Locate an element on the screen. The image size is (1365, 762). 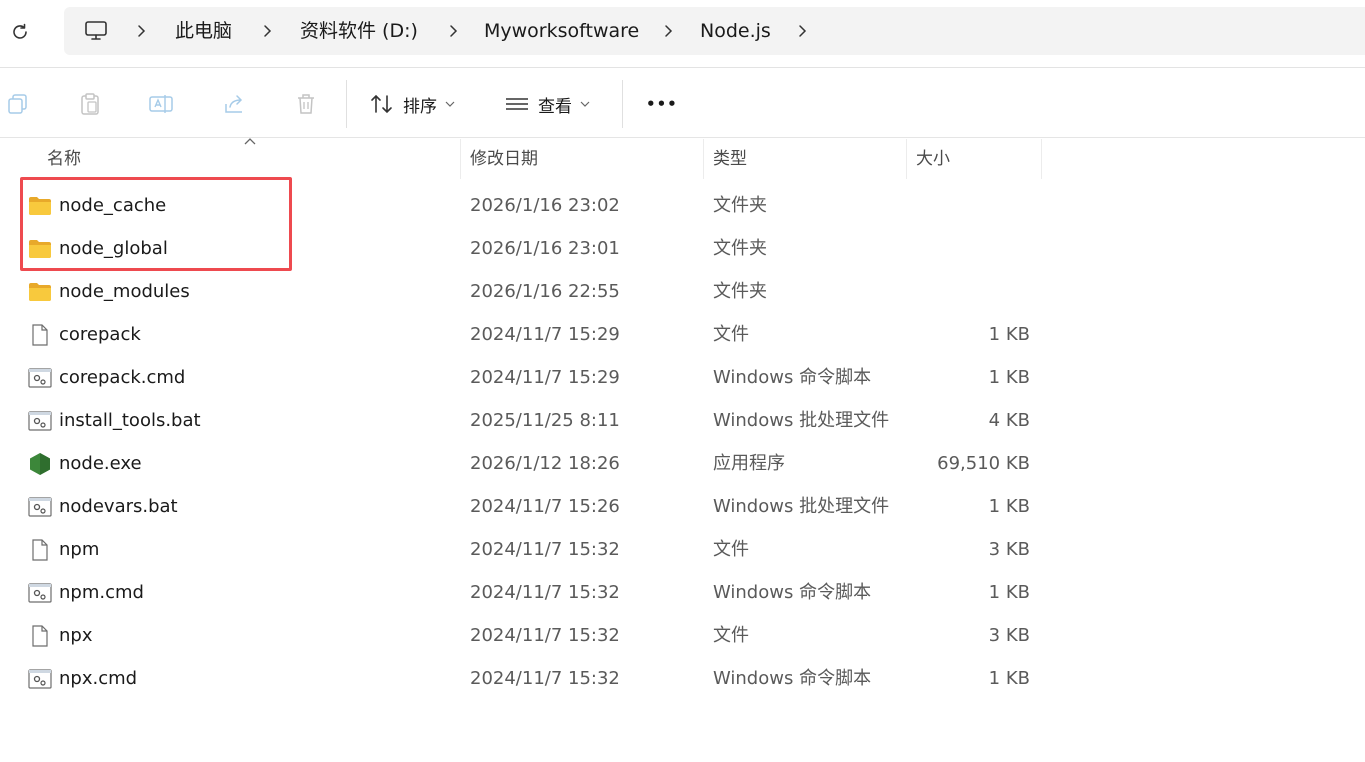
more-options-button: ••• is located at coordinates (662, 104).